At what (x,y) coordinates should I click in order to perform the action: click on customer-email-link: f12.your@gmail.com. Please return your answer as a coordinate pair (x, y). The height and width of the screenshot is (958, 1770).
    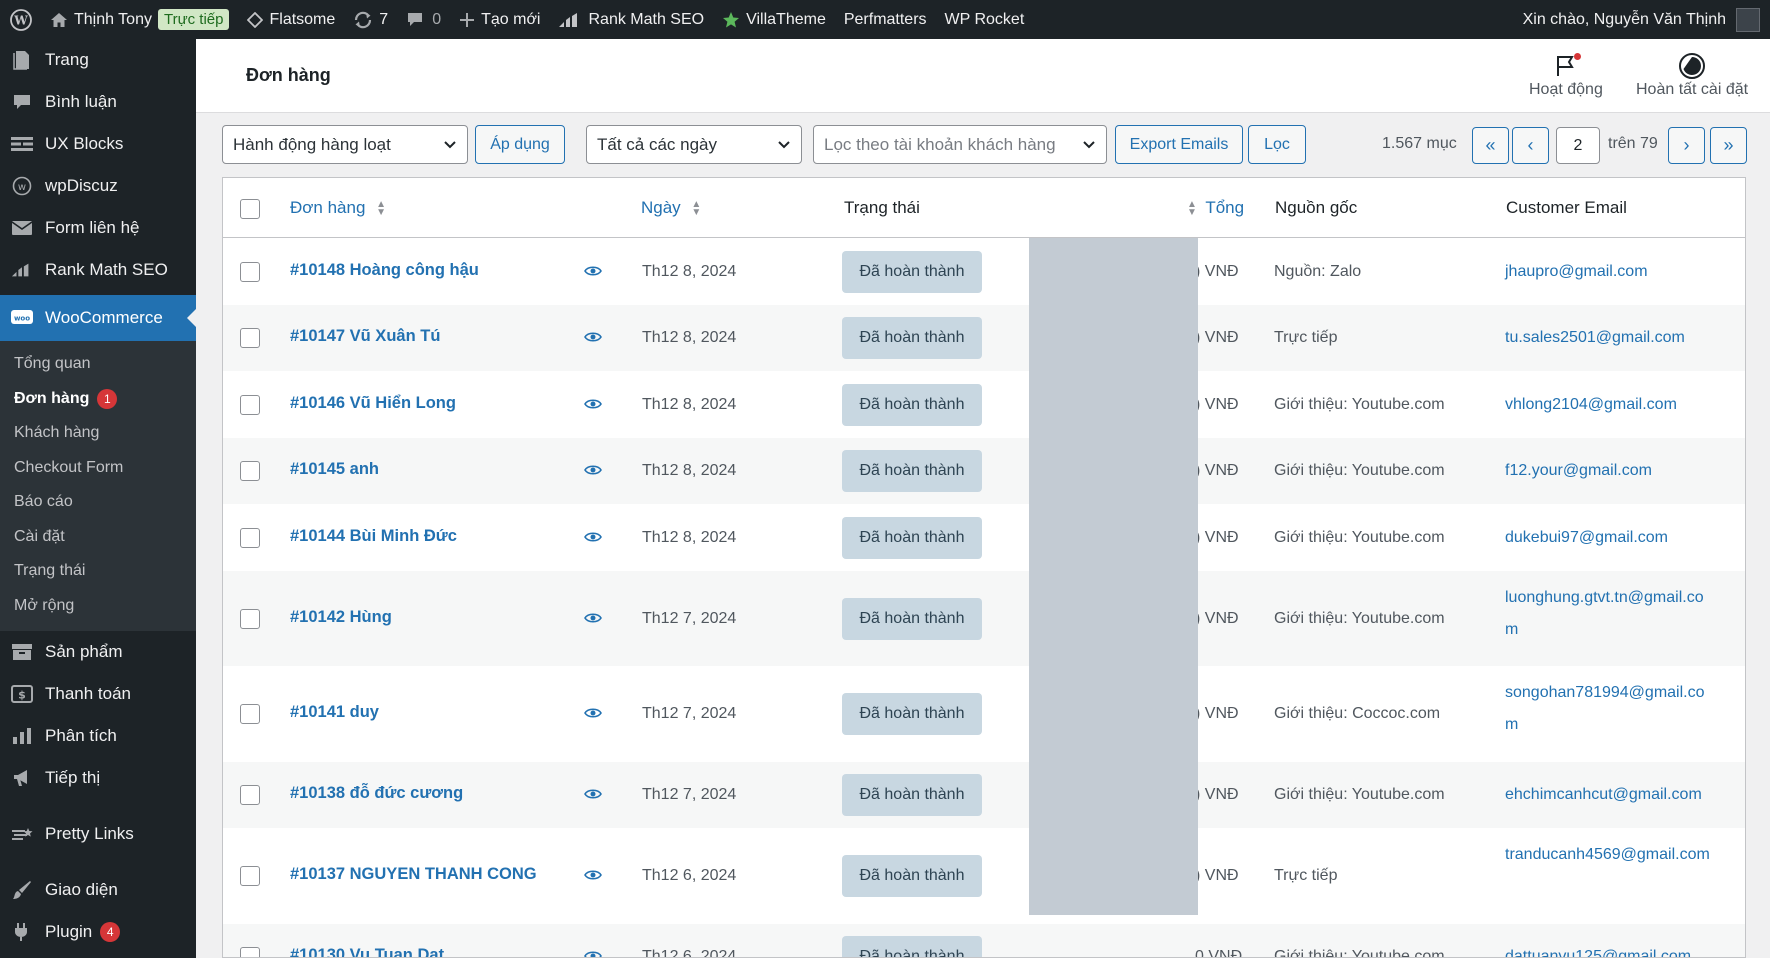
    Looking at the image, I should click on (1610, 471).